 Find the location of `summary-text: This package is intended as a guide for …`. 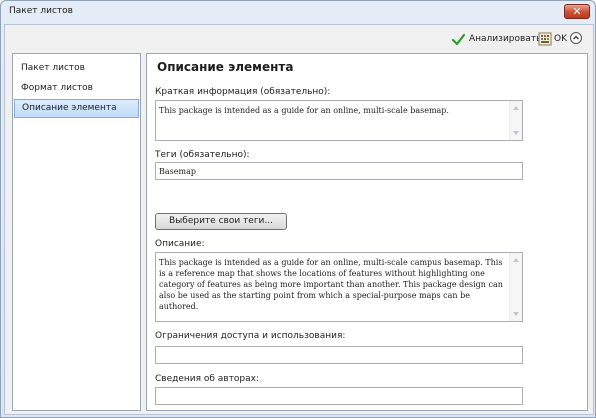

summary-text: This package is intended as a guide for … is located at coordinates (304, 110).